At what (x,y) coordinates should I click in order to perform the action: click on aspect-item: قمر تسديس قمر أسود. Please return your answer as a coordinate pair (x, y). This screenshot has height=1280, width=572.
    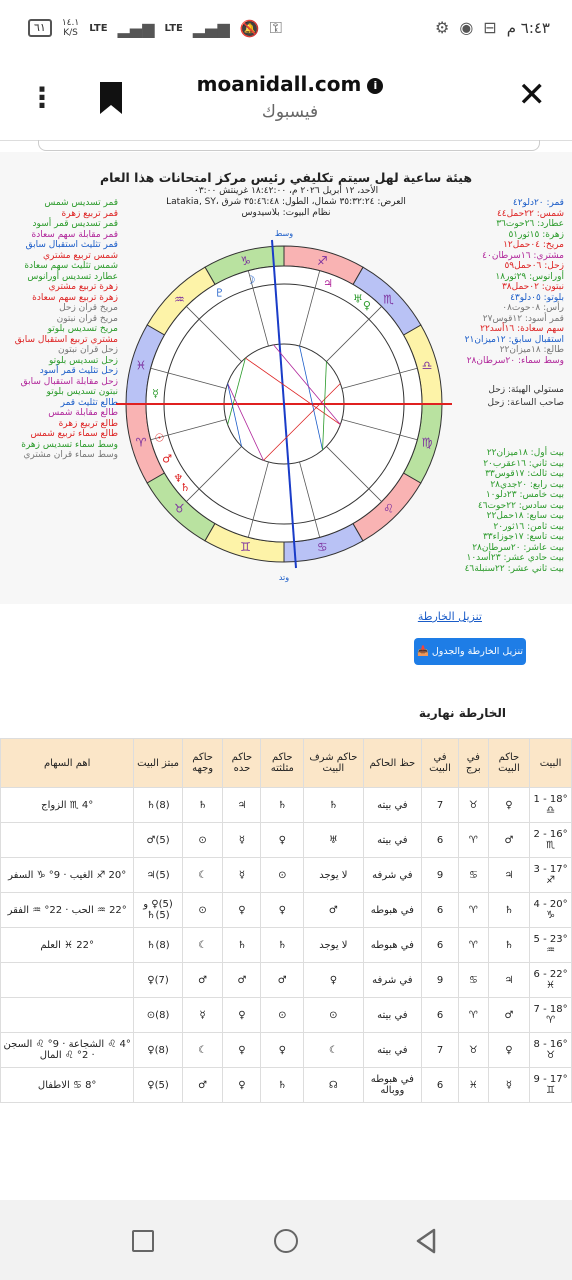
    Looking at the image, I should click on (75, 224).